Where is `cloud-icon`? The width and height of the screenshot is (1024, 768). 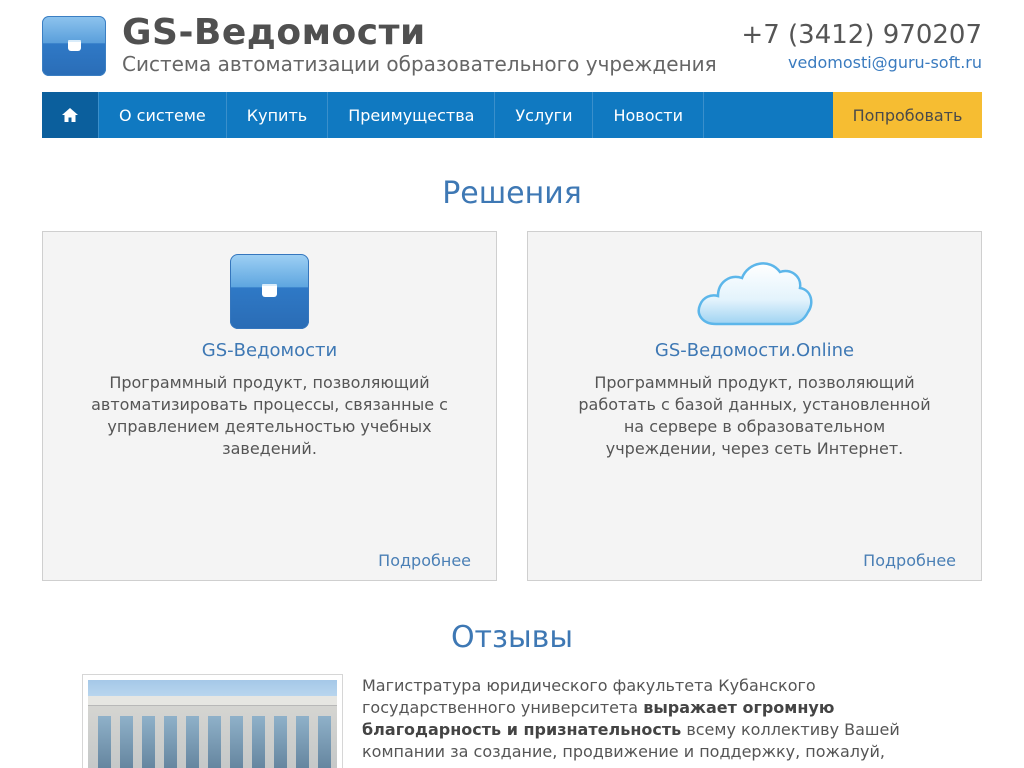 cloud-icon is located at coordinates (755, 292).